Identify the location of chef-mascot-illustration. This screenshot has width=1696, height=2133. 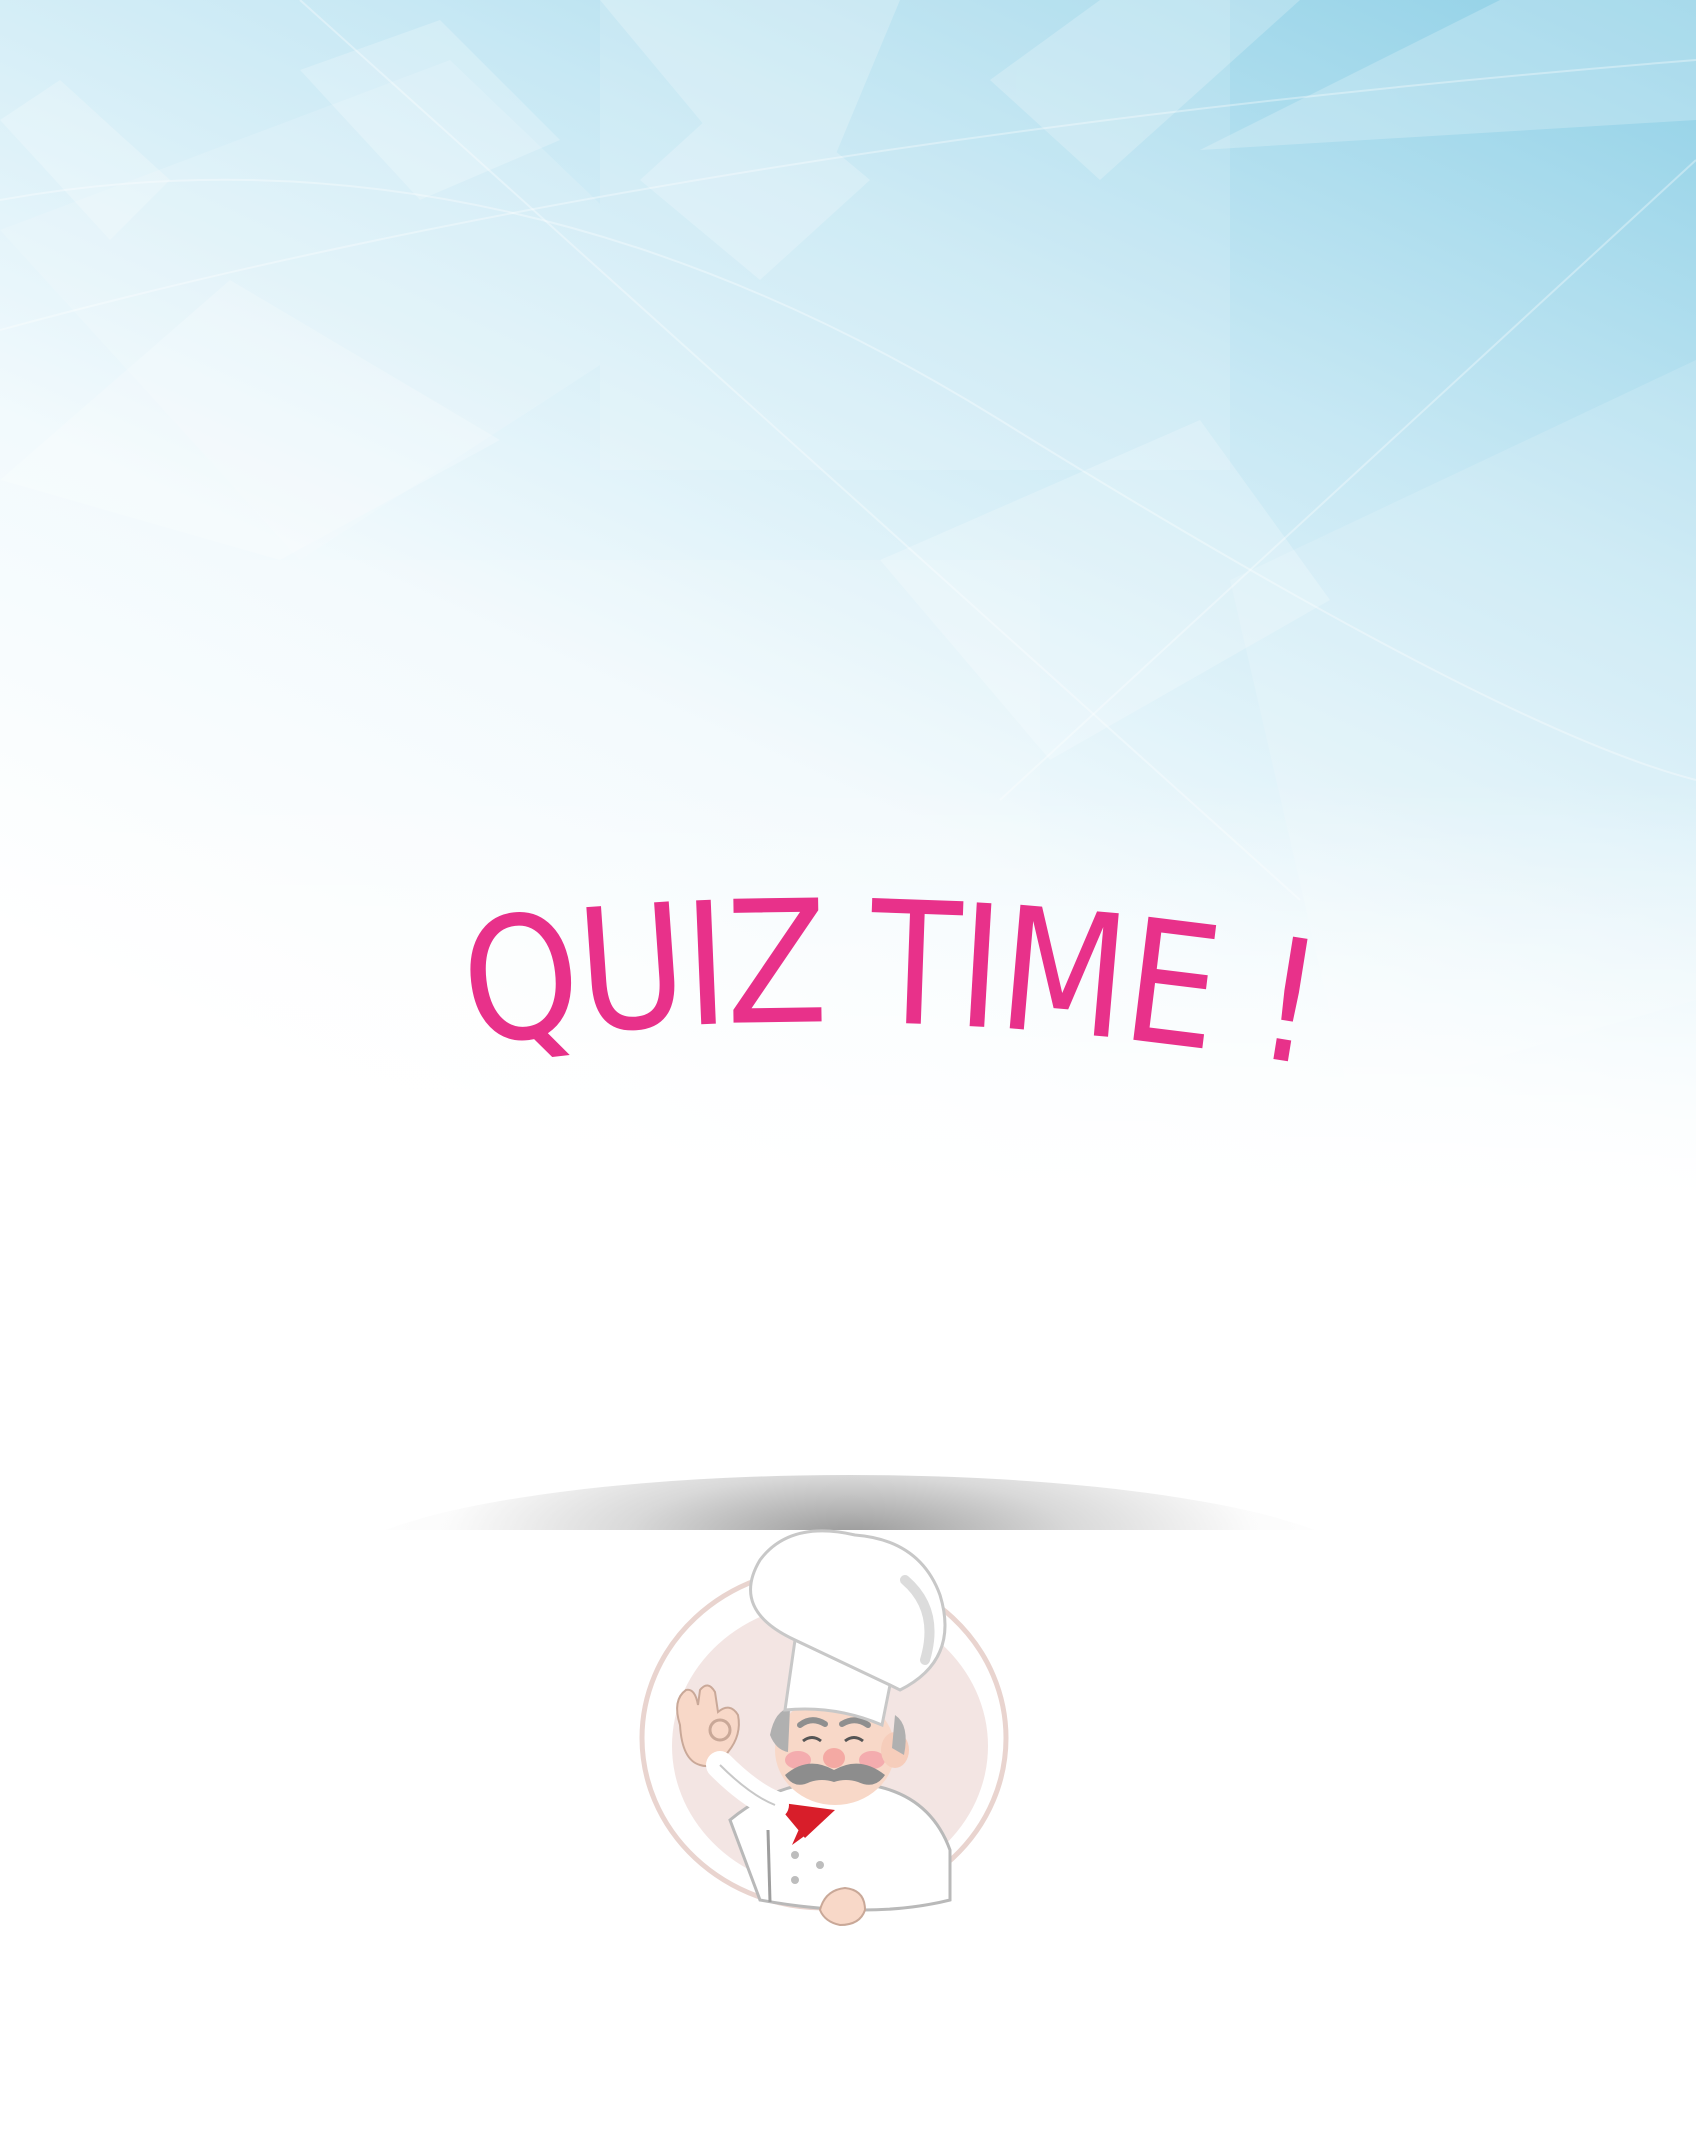
(824, 1728).